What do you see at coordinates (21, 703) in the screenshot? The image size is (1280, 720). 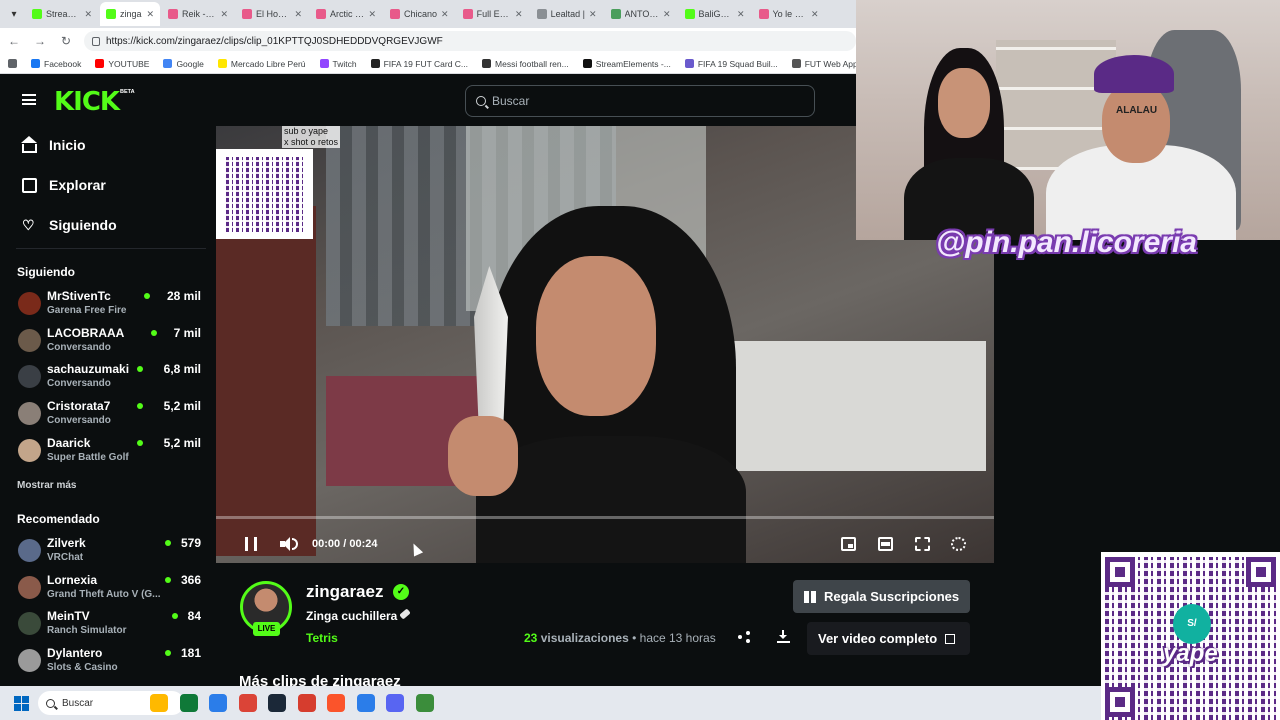 I see `windows-start-icon` at bounding box center [21, 703].